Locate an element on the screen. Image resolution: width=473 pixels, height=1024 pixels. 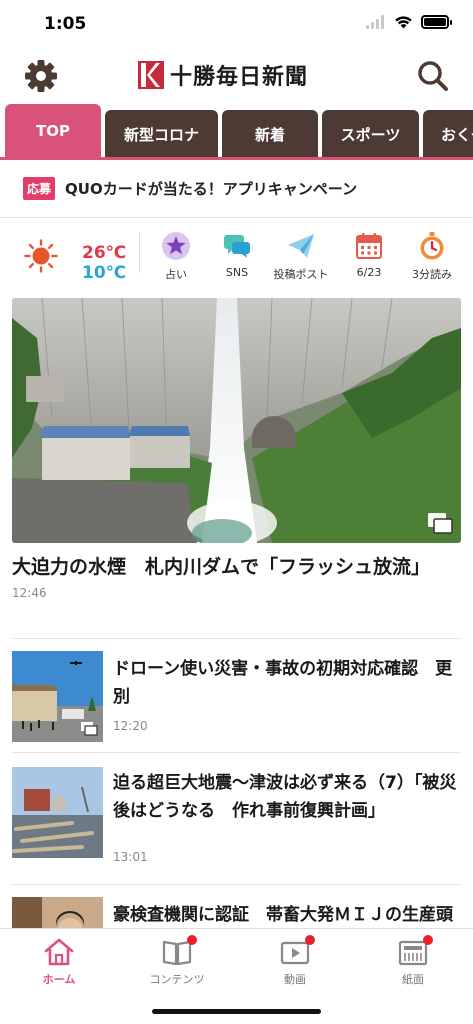
article-title: 迫る超巨大地震〜津波は必ず来る（7）「被災後はどうなる 作れ事前復興計画」 is located at coordinates (285, 797).